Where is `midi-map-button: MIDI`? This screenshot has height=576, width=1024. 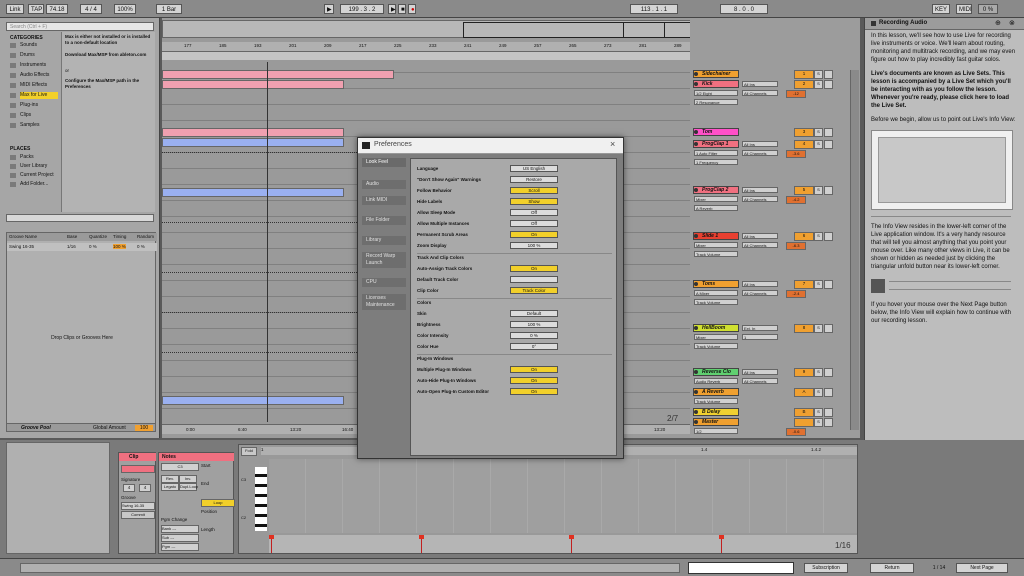 midi-map-button: MIDI is located at coordinates (964, 9).